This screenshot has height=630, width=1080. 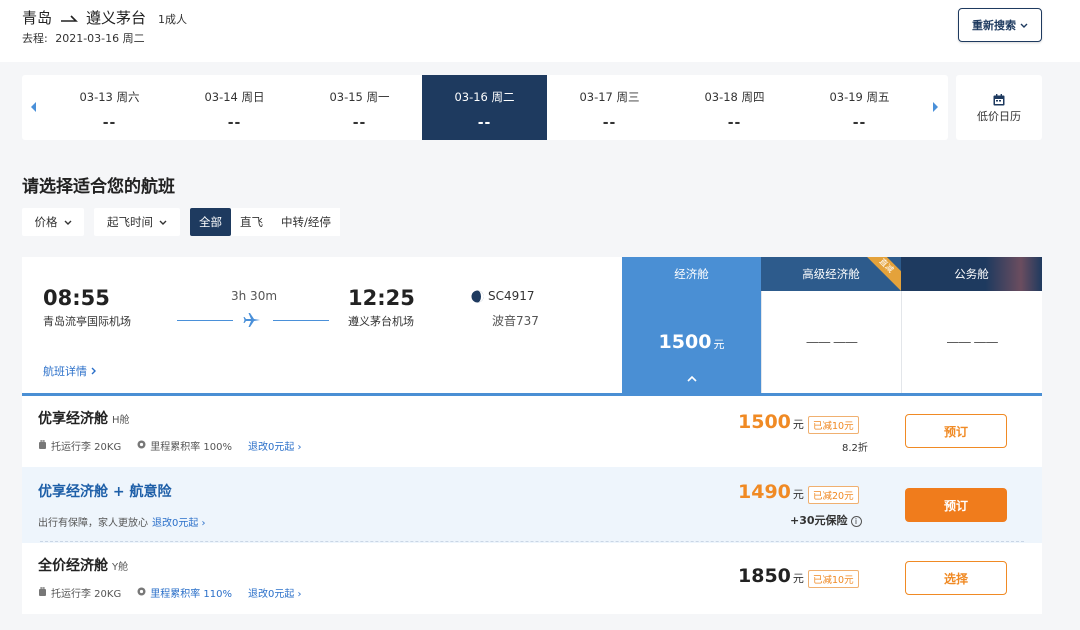 What do you see at coordinates (84, 419) in the screenshot?
I see `fare-name: 优享经济舱 H舱` at bounding box center [84, 419].